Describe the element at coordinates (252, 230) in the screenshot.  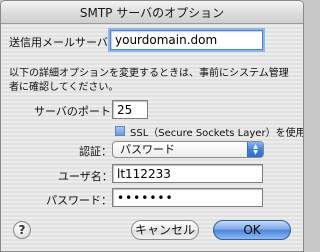
I see `ok-button: OK` at that location.